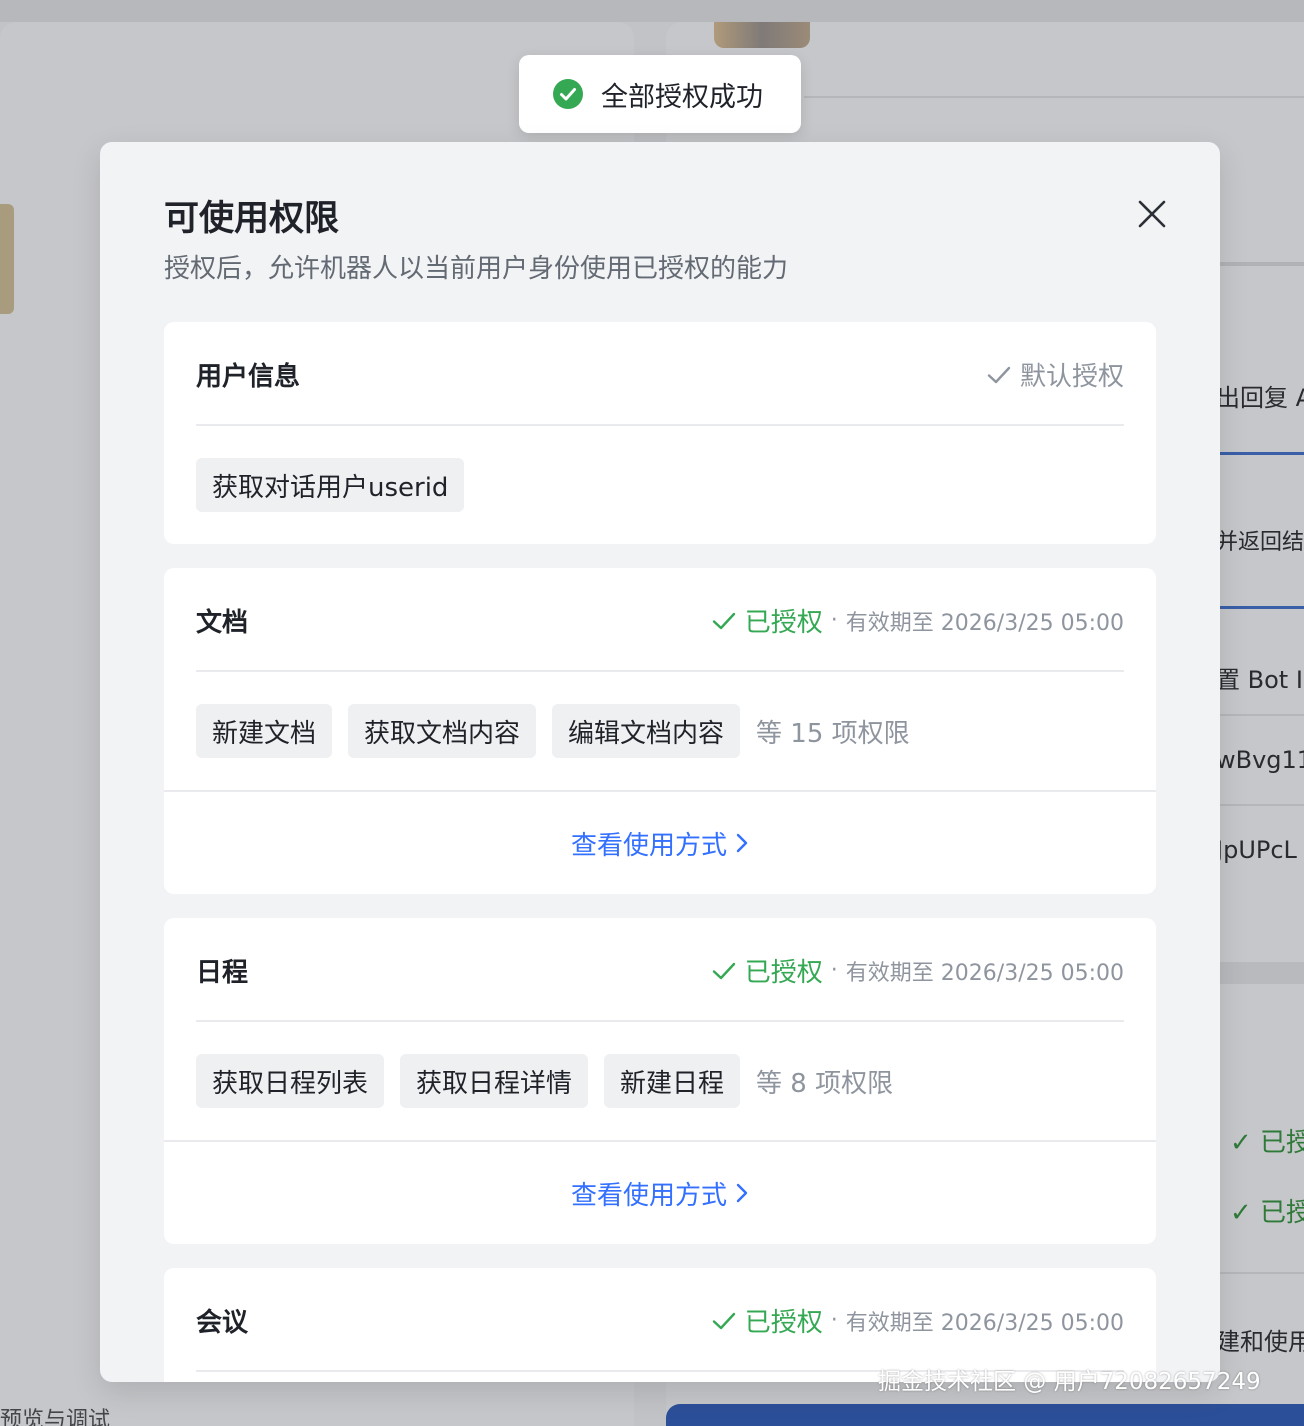  I want to click on close-icon, so click(1152, 214).